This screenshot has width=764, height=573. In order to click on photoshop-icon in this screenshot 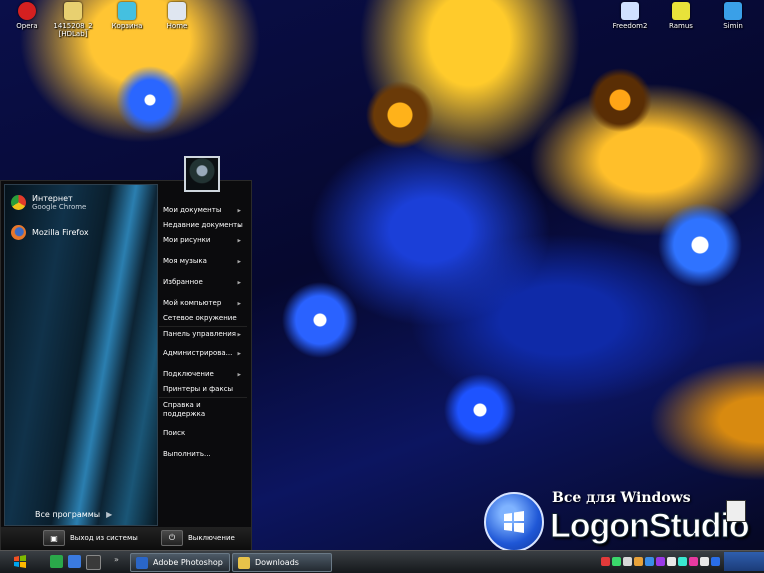, I will do `click(142, 562)`.